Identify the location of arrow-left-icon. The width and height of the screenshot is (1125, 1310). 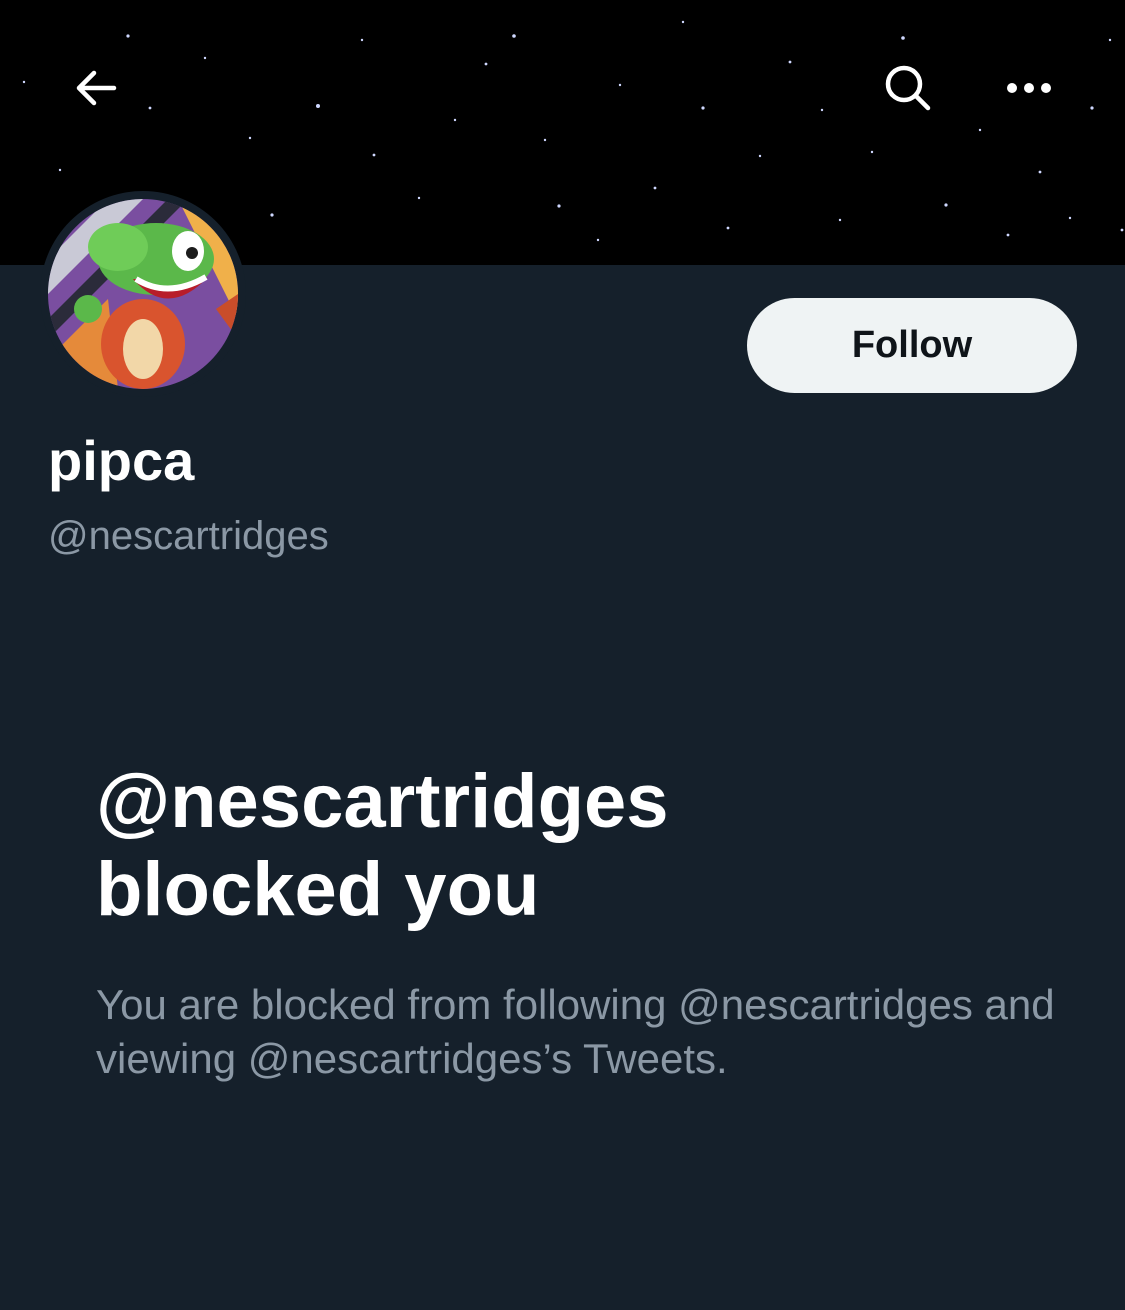
(96, 88).